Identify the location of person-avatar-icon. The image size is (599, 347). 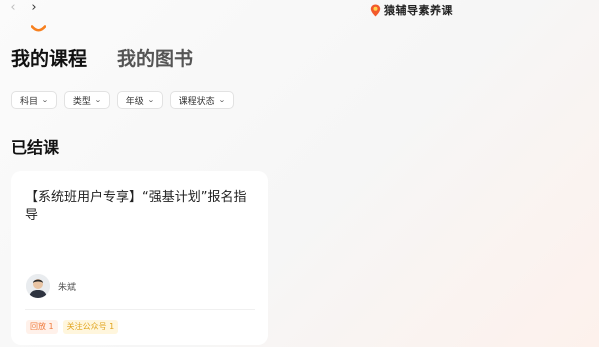
(38, 286).